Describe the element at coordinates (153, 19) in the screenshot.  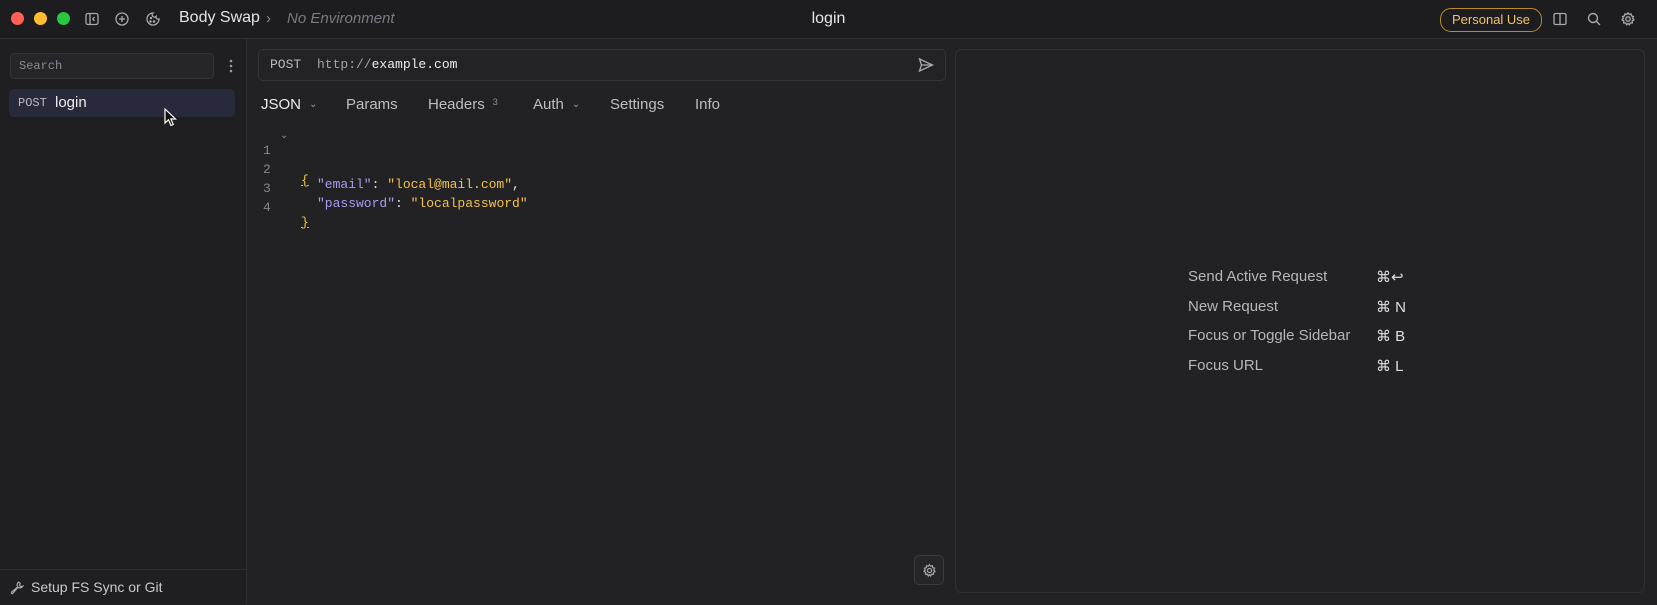
I see `cookie-icon` at that location.